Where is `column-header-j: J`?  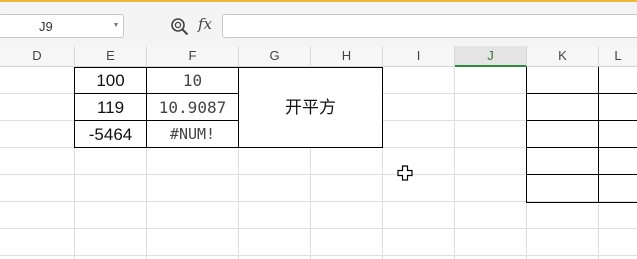 column-header-j: J is located at coordinates (491, 56).